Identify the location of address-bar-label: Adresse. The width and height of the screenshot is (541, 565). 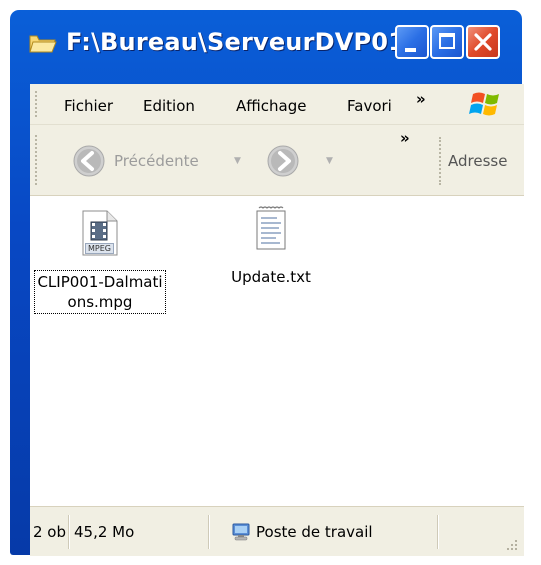
(477, 161).